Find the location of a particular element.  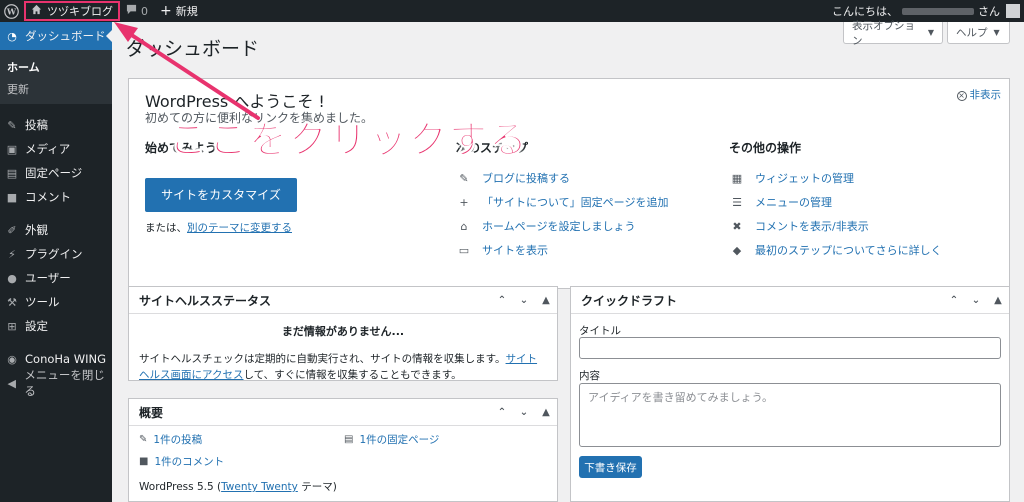

user-icon: ● is located at coordinates (12, 278).